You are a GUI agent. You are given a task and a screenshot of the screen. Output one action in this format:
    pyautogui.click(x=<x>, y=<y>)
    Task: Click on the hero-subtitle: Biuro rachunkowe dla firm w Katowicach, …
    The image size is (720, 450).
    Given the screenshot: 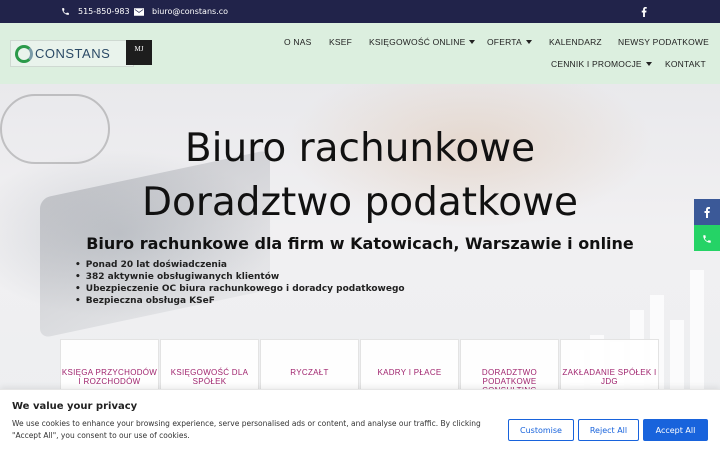 What is the action you would take?
    pyautogui.click(x=360, y=243)
    